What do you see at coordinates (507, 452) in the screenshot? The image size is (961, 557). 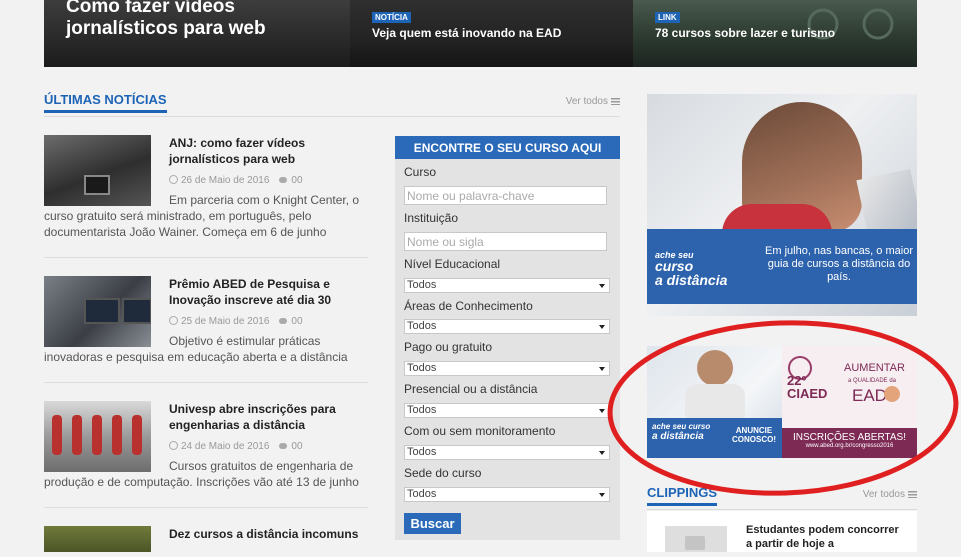 I see `monitoring-select: Todos` at bounding box center [507, 452].